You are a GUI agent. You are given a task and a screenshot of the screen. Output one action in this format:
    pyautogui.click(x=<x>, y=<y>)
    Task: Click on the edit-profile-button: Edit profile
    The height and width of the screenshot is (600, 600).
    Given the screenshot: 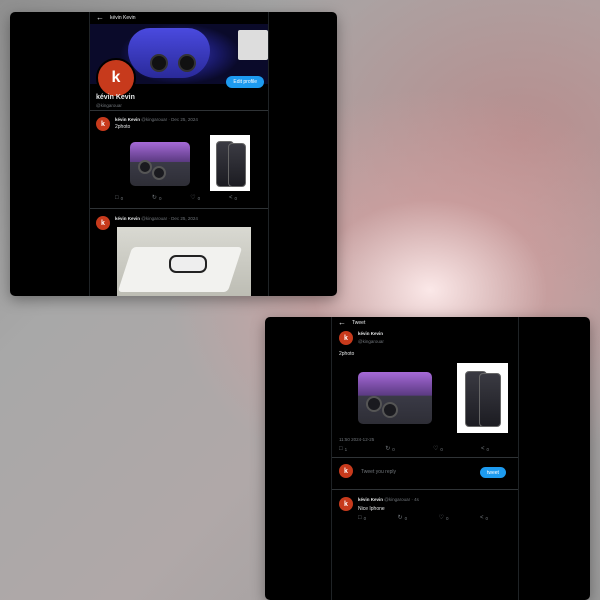 What is the action you would take?
    pyautogui.click(x=245, y=82)
    